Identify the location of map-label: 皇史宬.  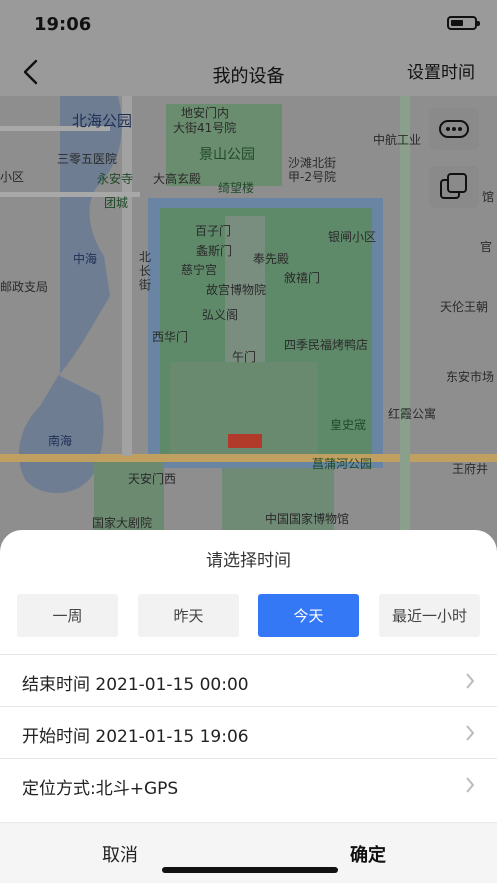
(348, 425).